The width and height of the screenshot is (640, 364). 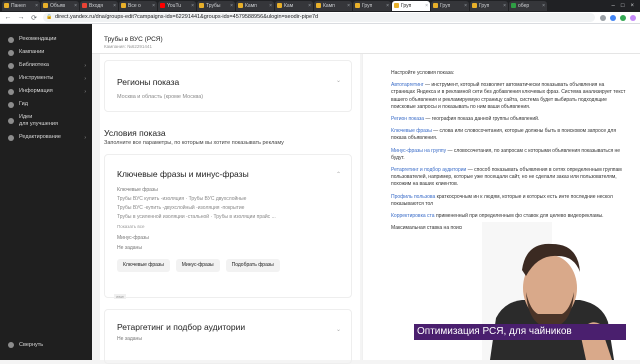 What do you see at coordinates (18, 6) in the screenshot?
I see `tab-label: Панел` at bounding box center [18, 6].